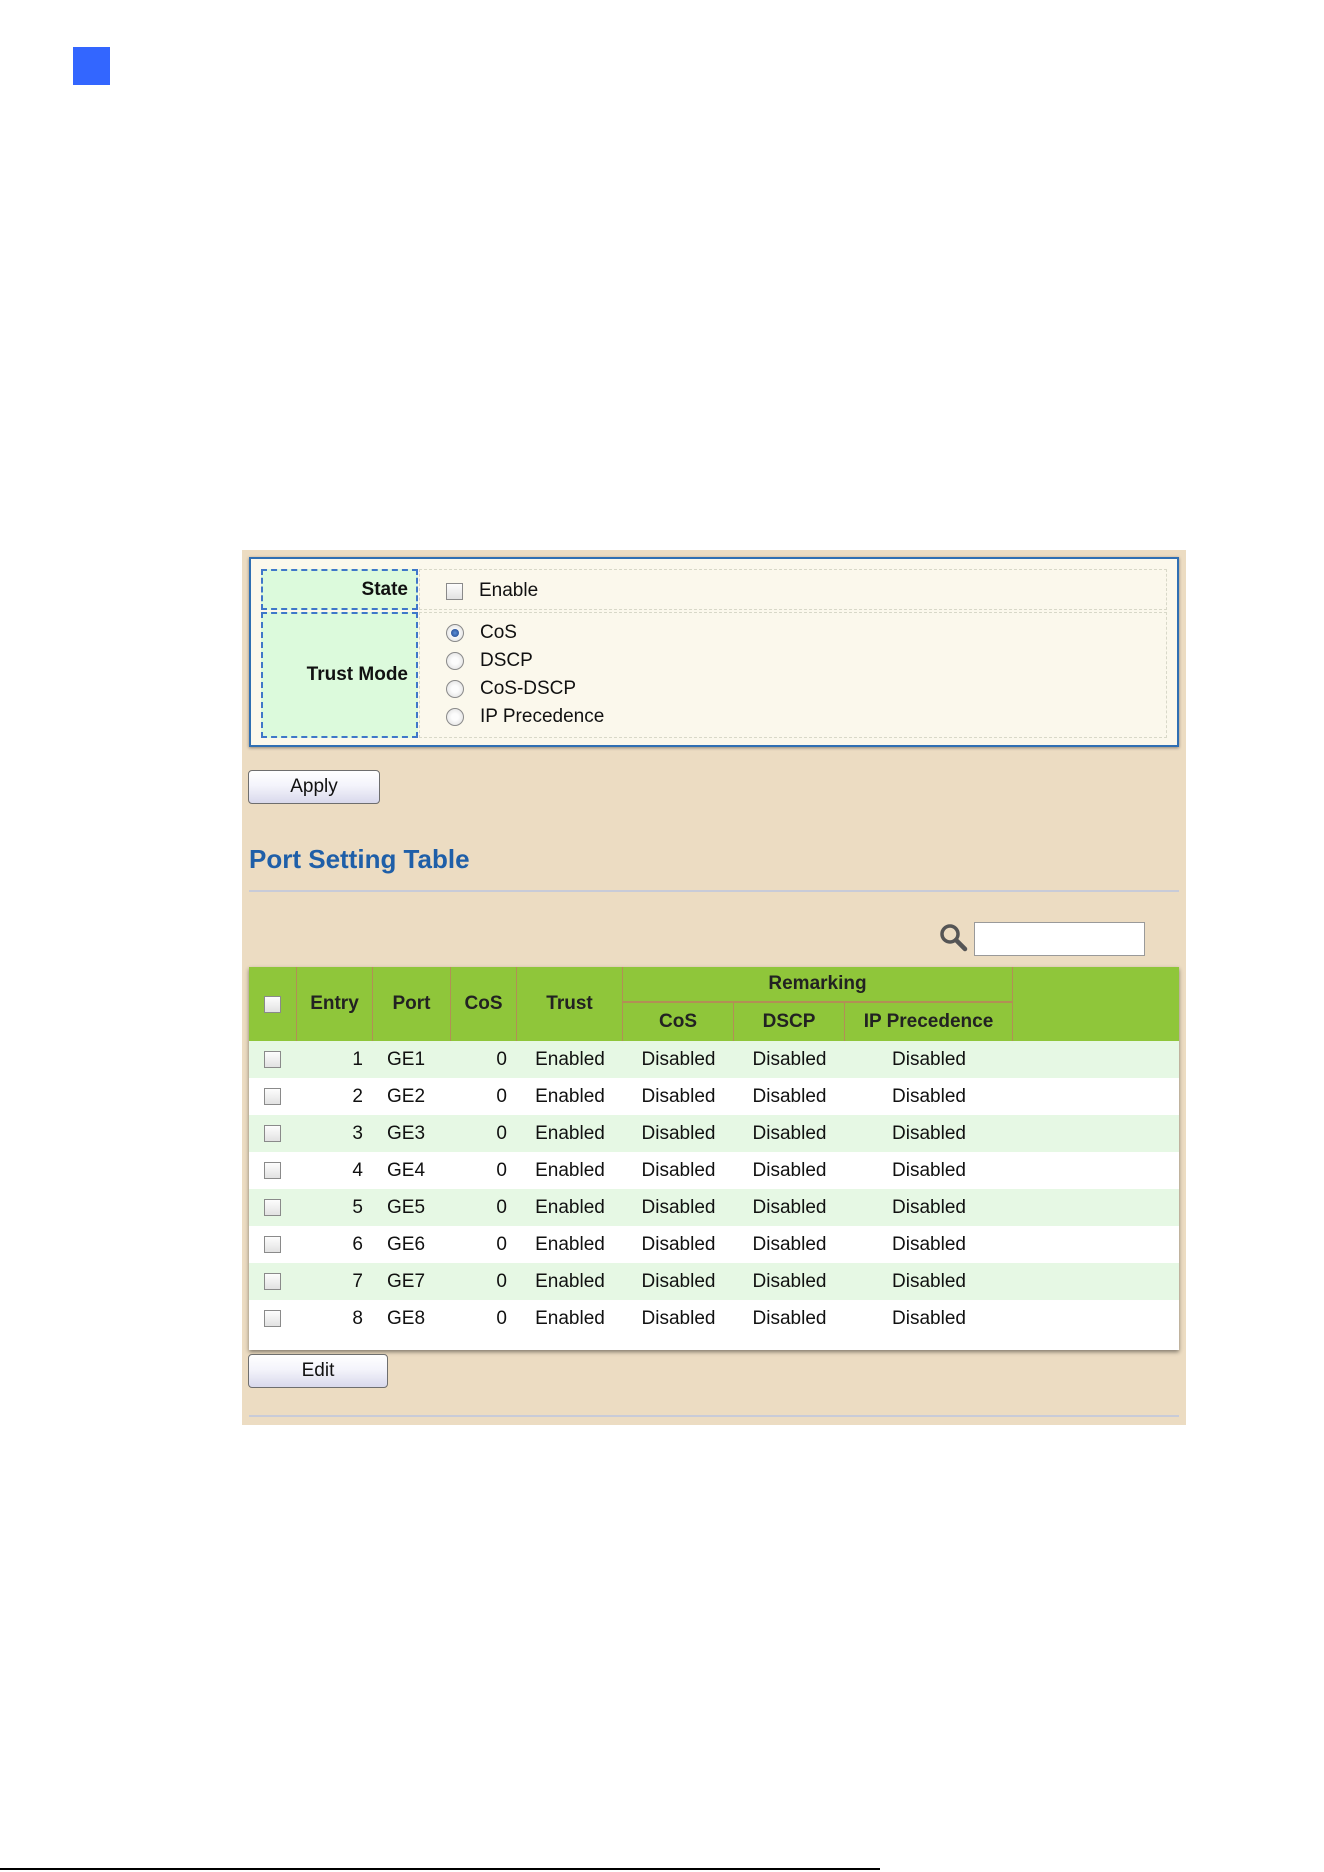 The image size is (1324, 1872). Describe the element at coordinates (489, 661) in the screenshot. I see `trust-option-dscp: DSCP` at that location.